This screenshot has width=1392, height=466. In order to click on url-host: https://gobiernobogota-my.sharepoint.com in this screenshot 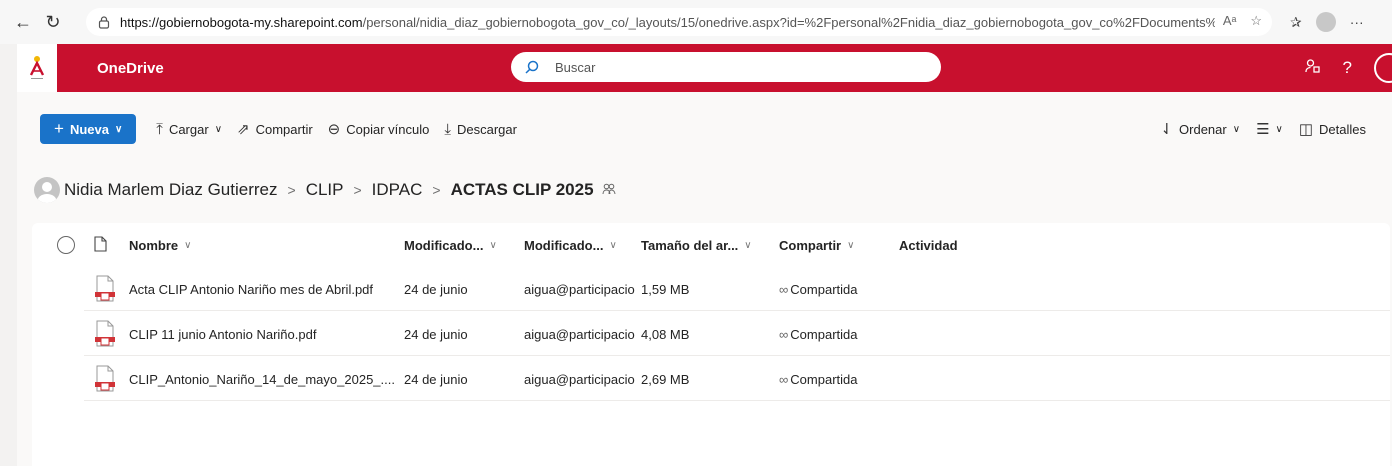, I will do `click(241, 22)`.